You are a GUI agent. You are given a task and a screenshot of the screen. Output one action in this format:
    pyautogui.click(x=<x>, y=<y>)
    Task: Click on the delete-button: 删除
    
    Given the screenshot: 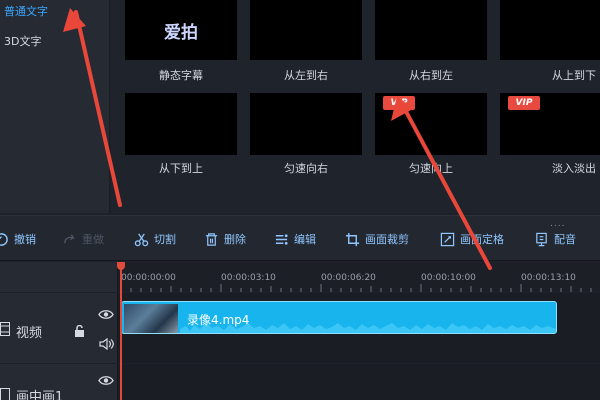 What is the action you would take?
    pyautogui.click(x=225, y=239)
    